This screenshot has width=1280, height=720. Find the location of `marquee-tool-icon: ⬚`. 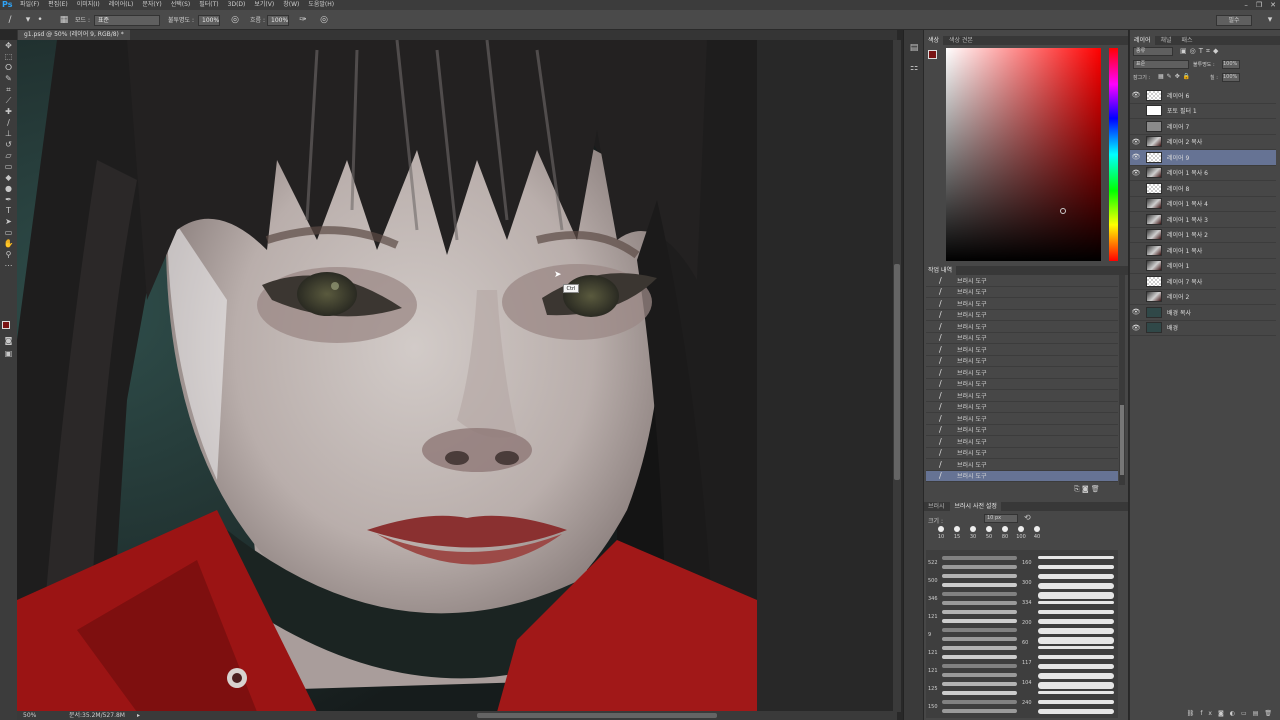

marquee-tool-icon: ⬚ is located at coordinates (8, 56).